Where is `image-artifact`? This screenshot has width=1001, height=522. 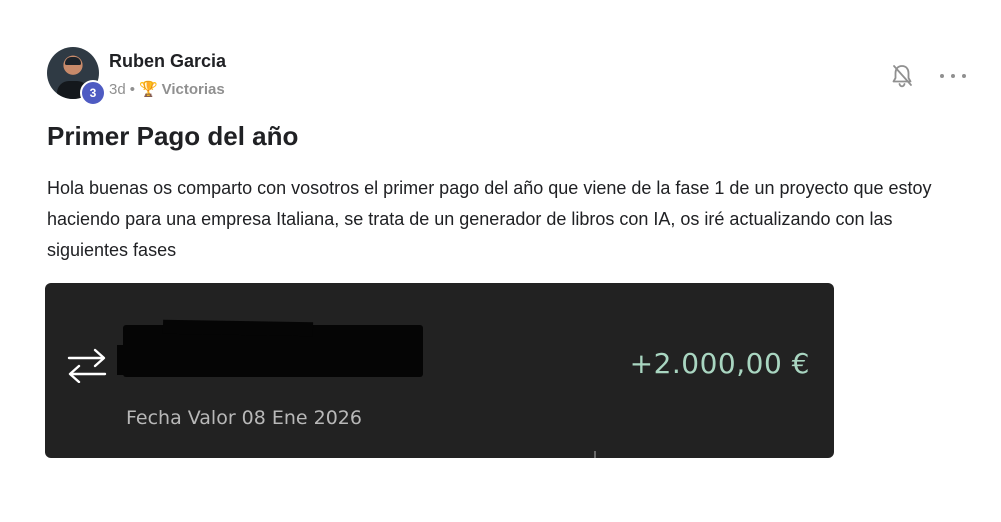
image-artifact is located at coordinates (595, 454).